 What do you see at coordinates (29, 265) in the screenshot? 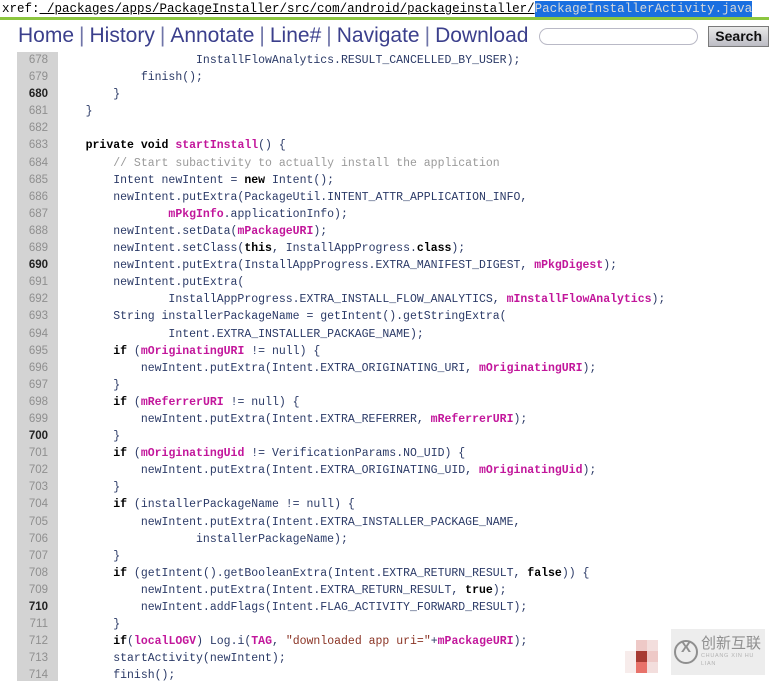
I see `line-number: 690` at bounding box center [29, 265].